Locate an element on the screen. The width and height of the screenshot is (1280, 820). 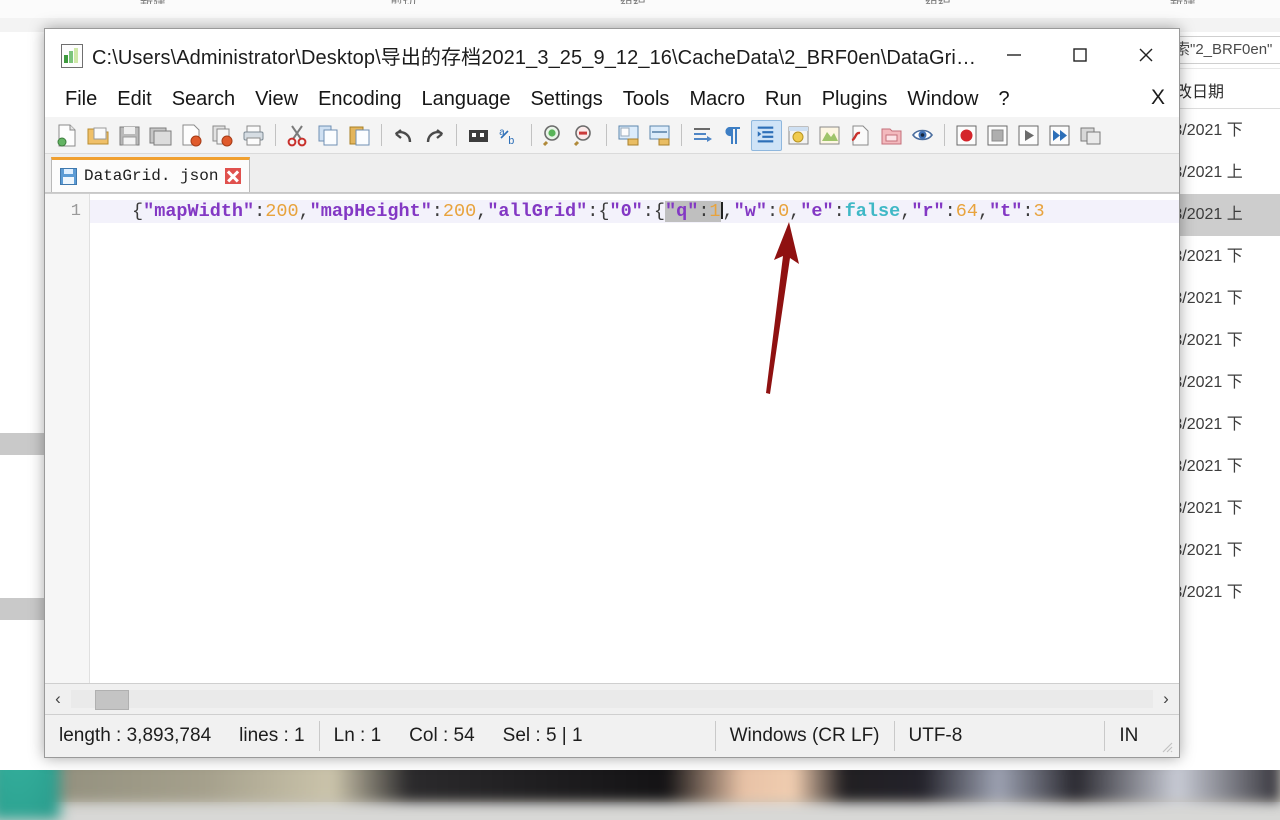
undo-icon is located at coordinates (403, 135).